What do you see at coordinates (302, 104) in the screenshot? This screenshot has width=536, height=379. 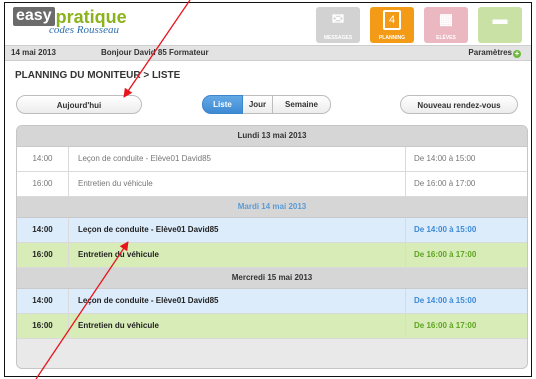 I see `view-week-button: Semaine` at bounding box center [302, 104].